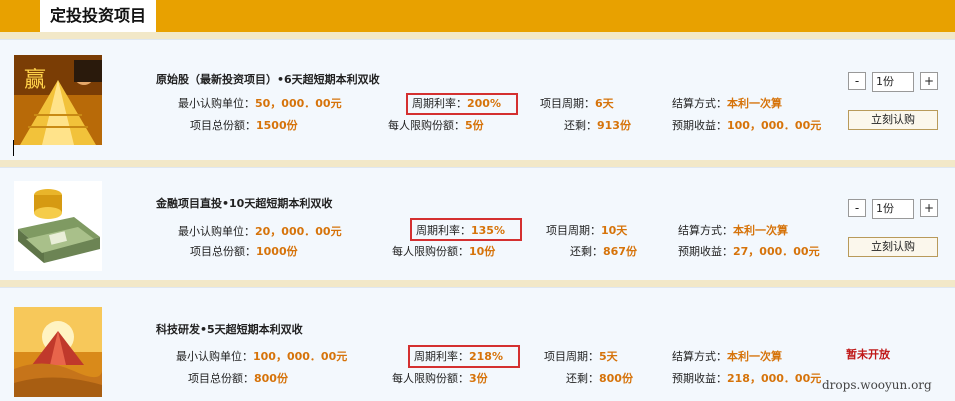 This screenshot has width=955, height=401. What do you see at coordinates (604, 103) in the screenshot?
I see `cycle-value: 6天` at bounding box center [604, 103].